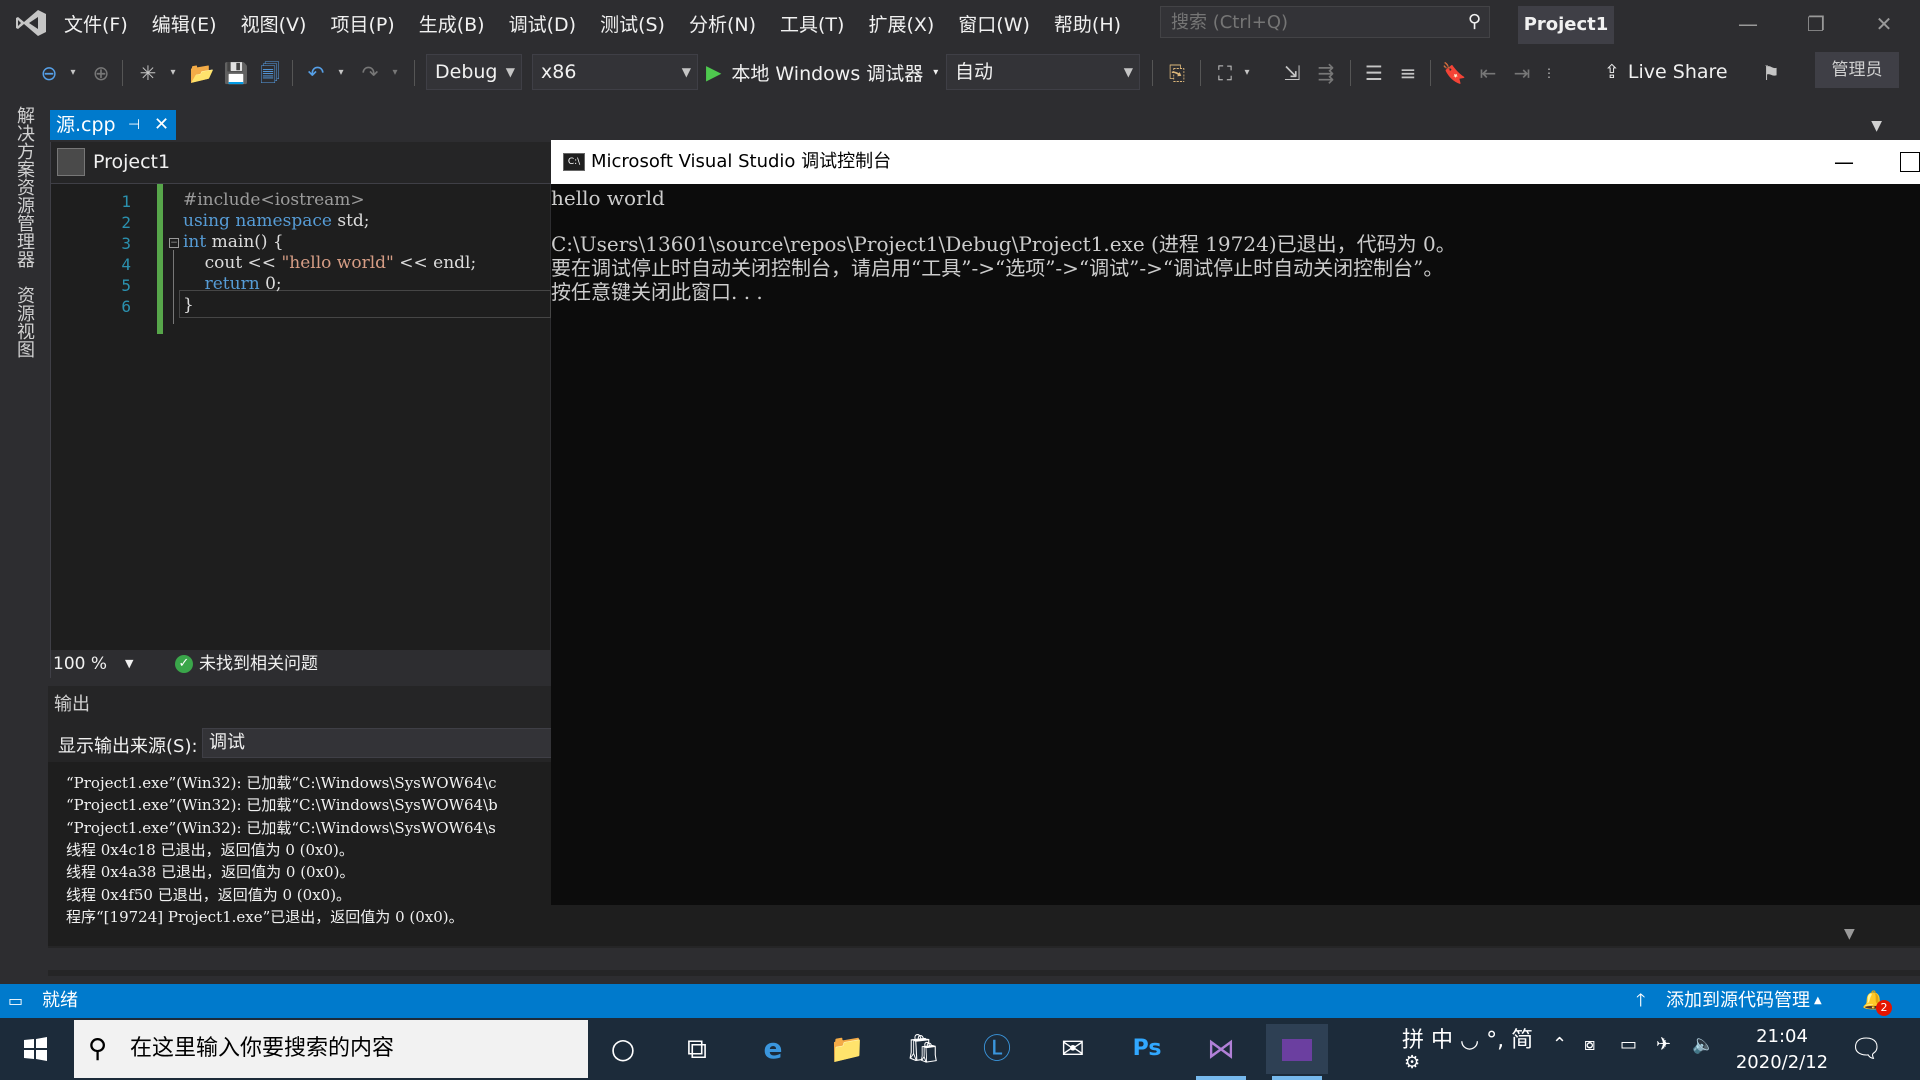 The height and width of the screenshot is (1080, 1920). I want to click on undo-dropdown-icon: ▾, so click(341, 73).